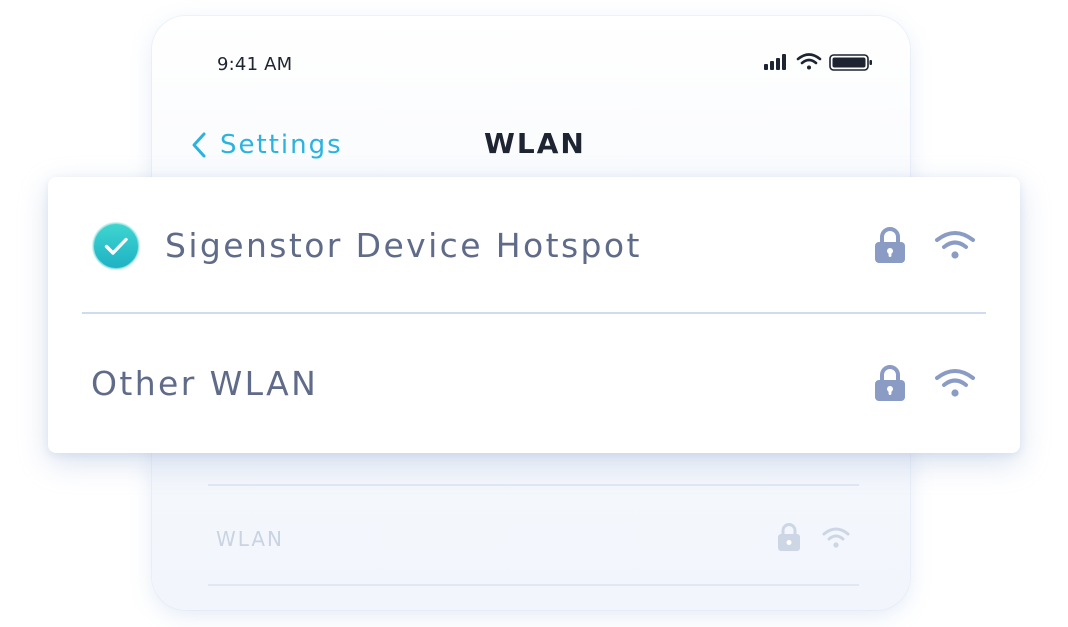 The width and height of the screenshot is (1068, 627). What do you see at coordinates (403, 245) in the screenshot?
I see `network-name: Sigenstor Device Hotspot` at bounding box center [403, 245].